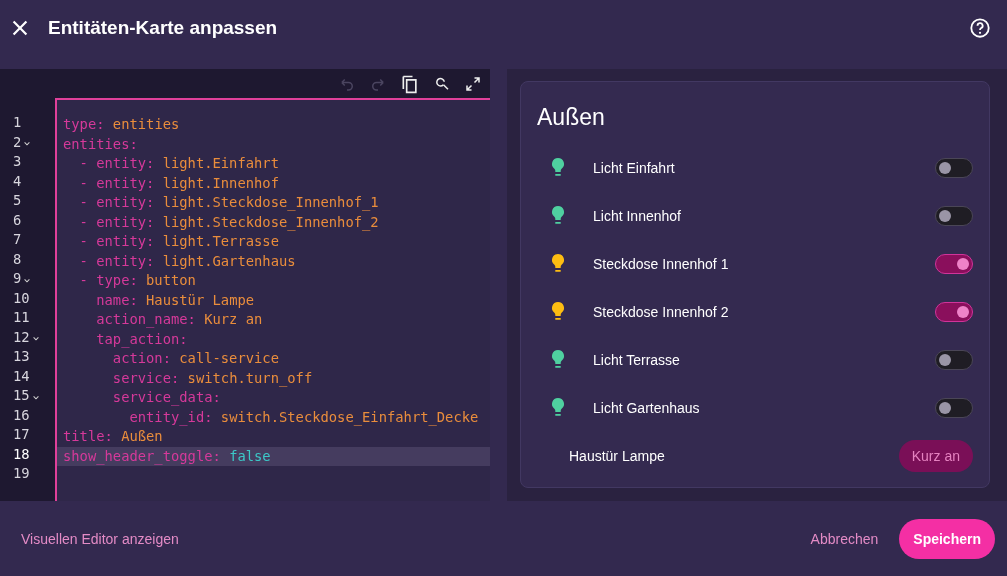 The width and height of the screenshot is (1007, 576). I want to click on dialog-title: Entitäten-Karte anpassen, so click(163, 28).